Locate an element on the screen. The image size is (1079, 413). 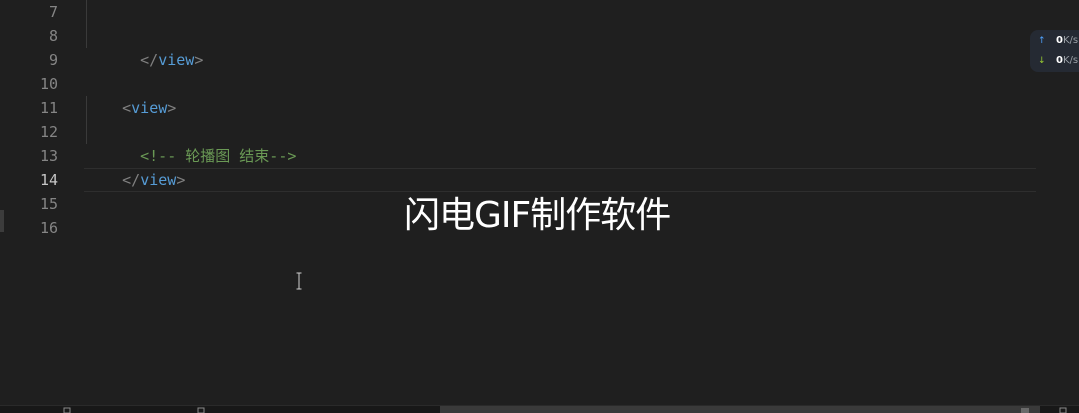
horizontal-scrollbar-thumb is located at coordinates (740, 409).